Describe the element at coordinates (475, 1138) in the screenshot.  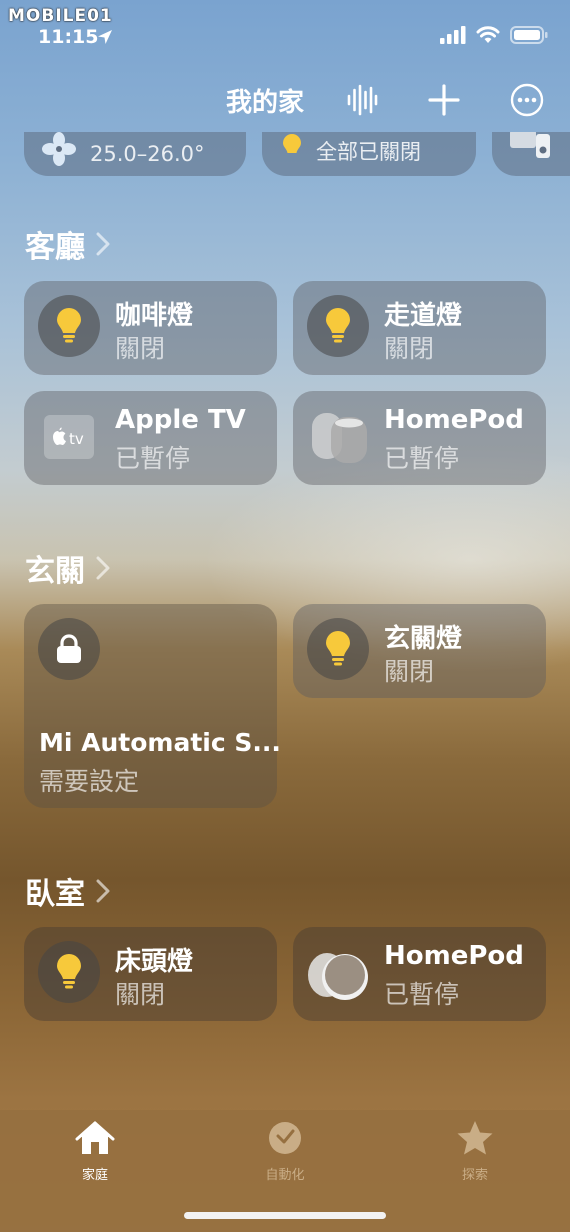
I see `star-icon` at that location.